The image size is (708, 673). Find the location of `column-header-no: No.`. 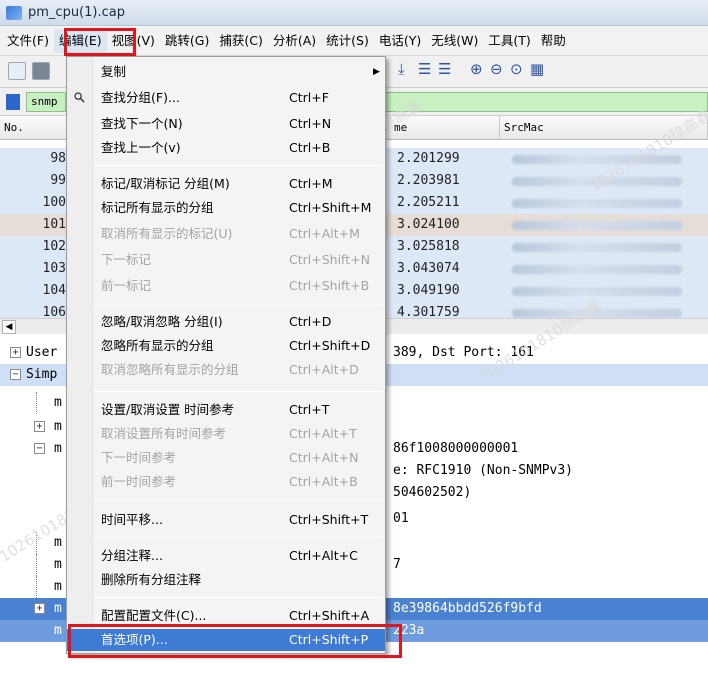

column-header-no: No. is located at coordinates (35, 128).